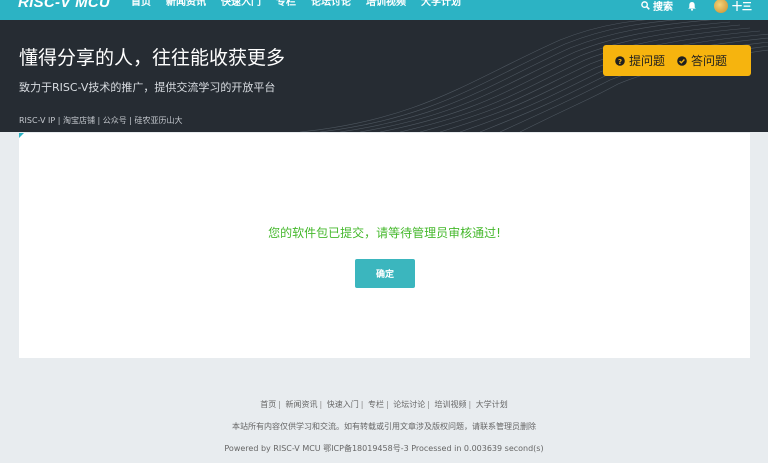  Describe the element at coordinates (451, 404) in the screenshot. I see `footer-link-videos: 培训视频` at that location.